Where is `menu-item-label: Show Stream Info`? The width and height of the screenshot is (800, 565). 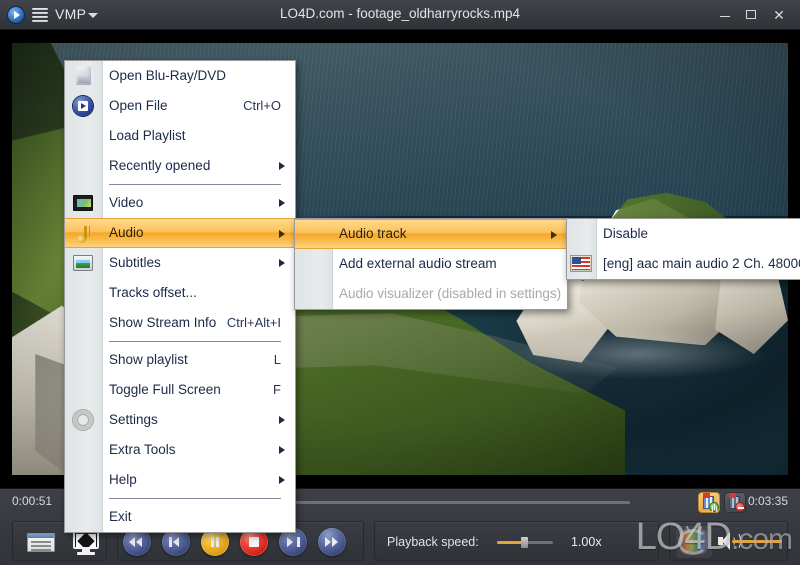 menu-item-label: Show Stream Info is located at coordinates (163, 322).